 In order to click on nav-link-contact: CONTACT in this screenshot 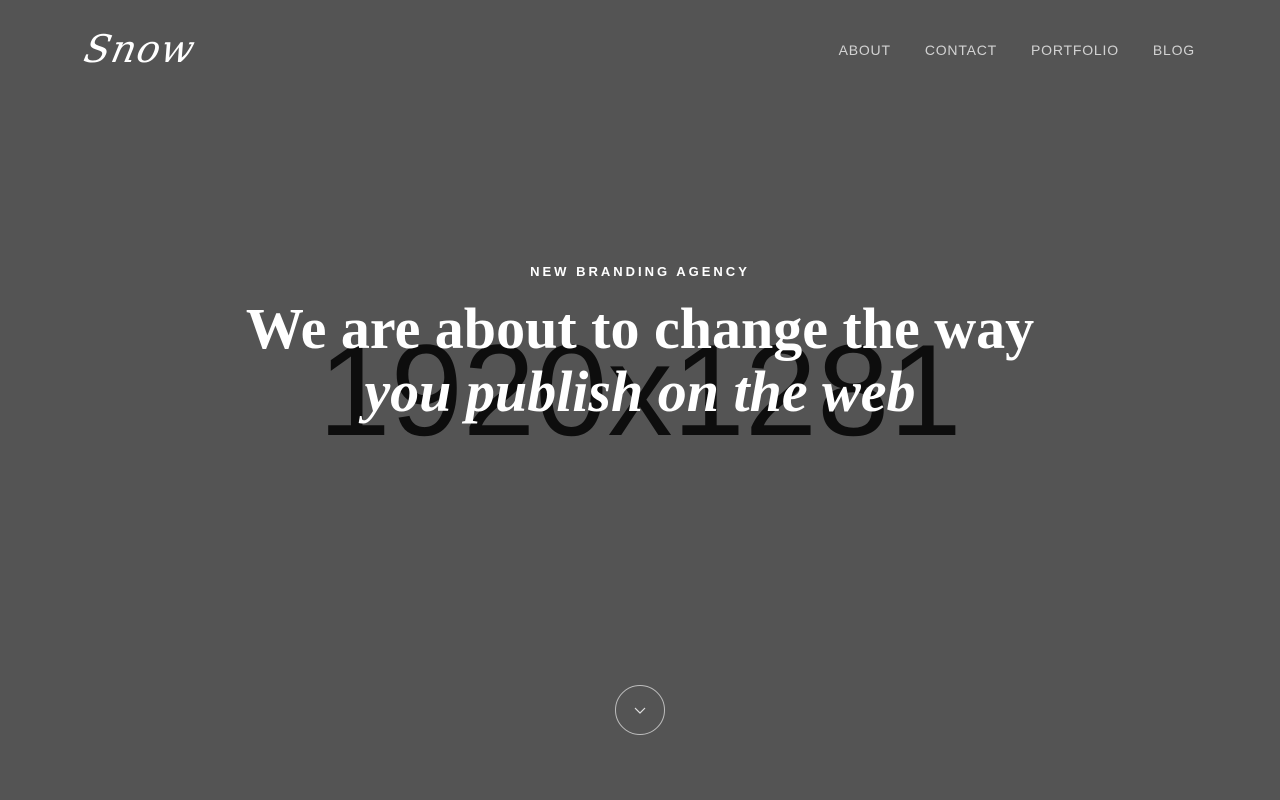, I will do `click(961, 50)`.